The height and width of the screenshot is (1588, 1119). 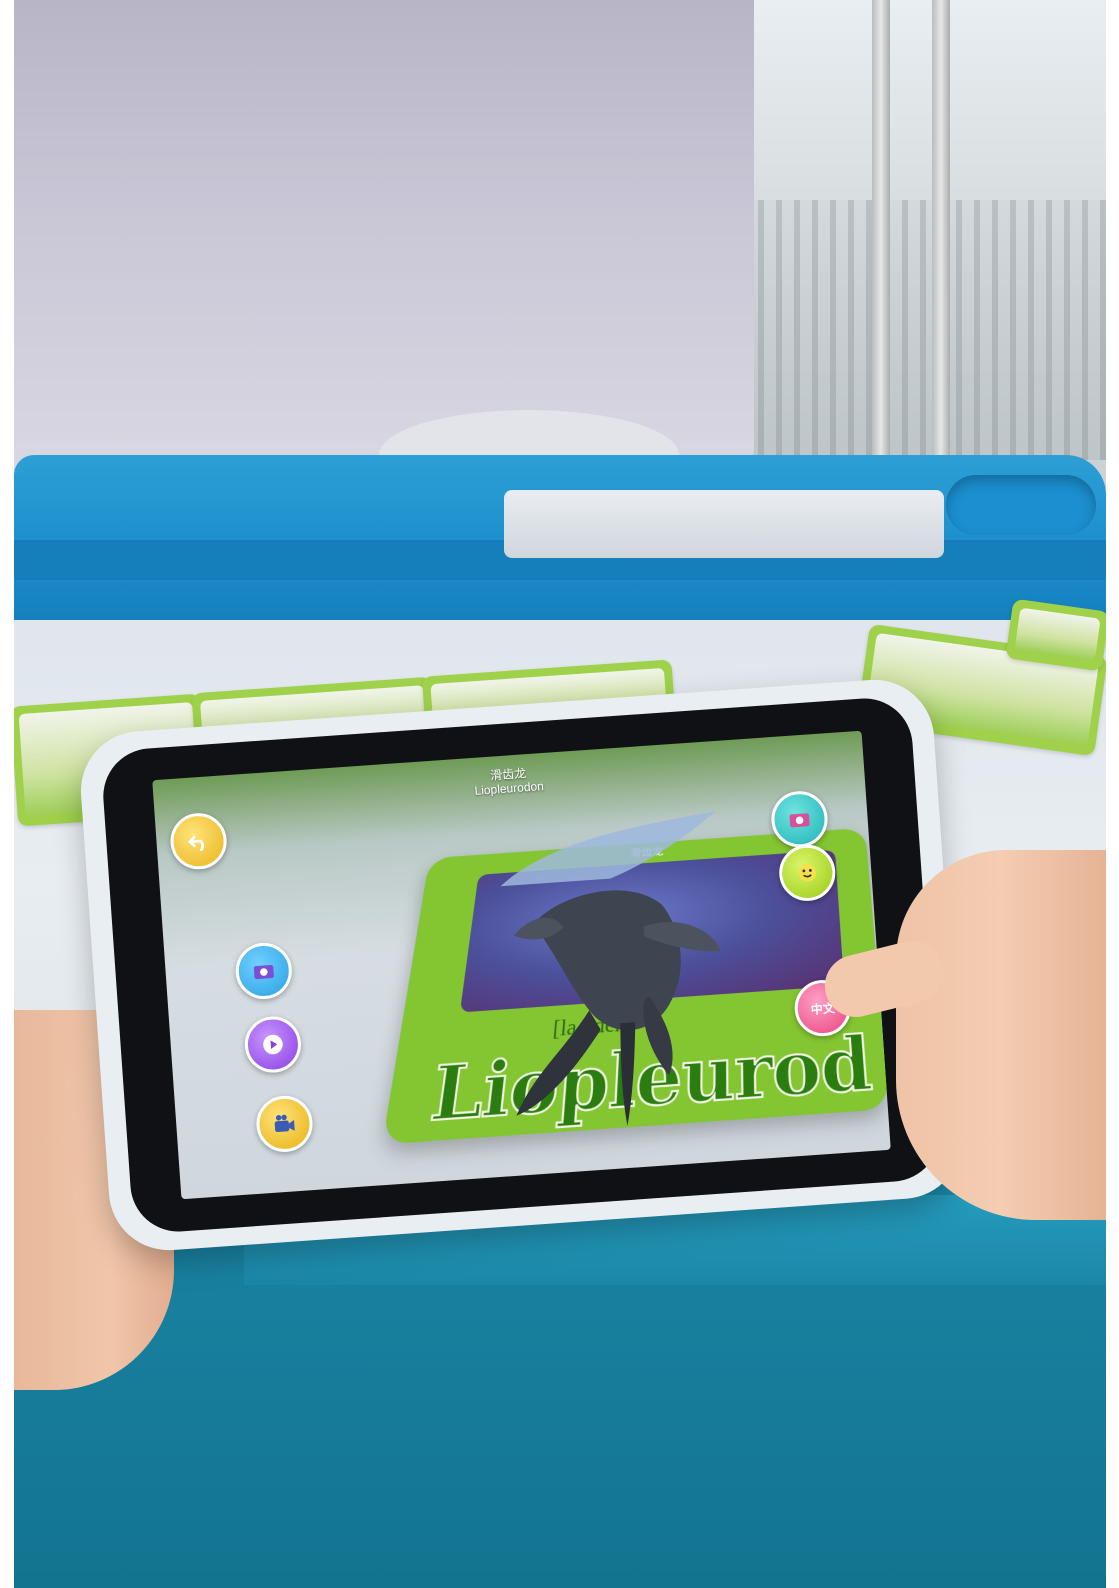 I want to click on play-button, so click(x=273, y=1044).